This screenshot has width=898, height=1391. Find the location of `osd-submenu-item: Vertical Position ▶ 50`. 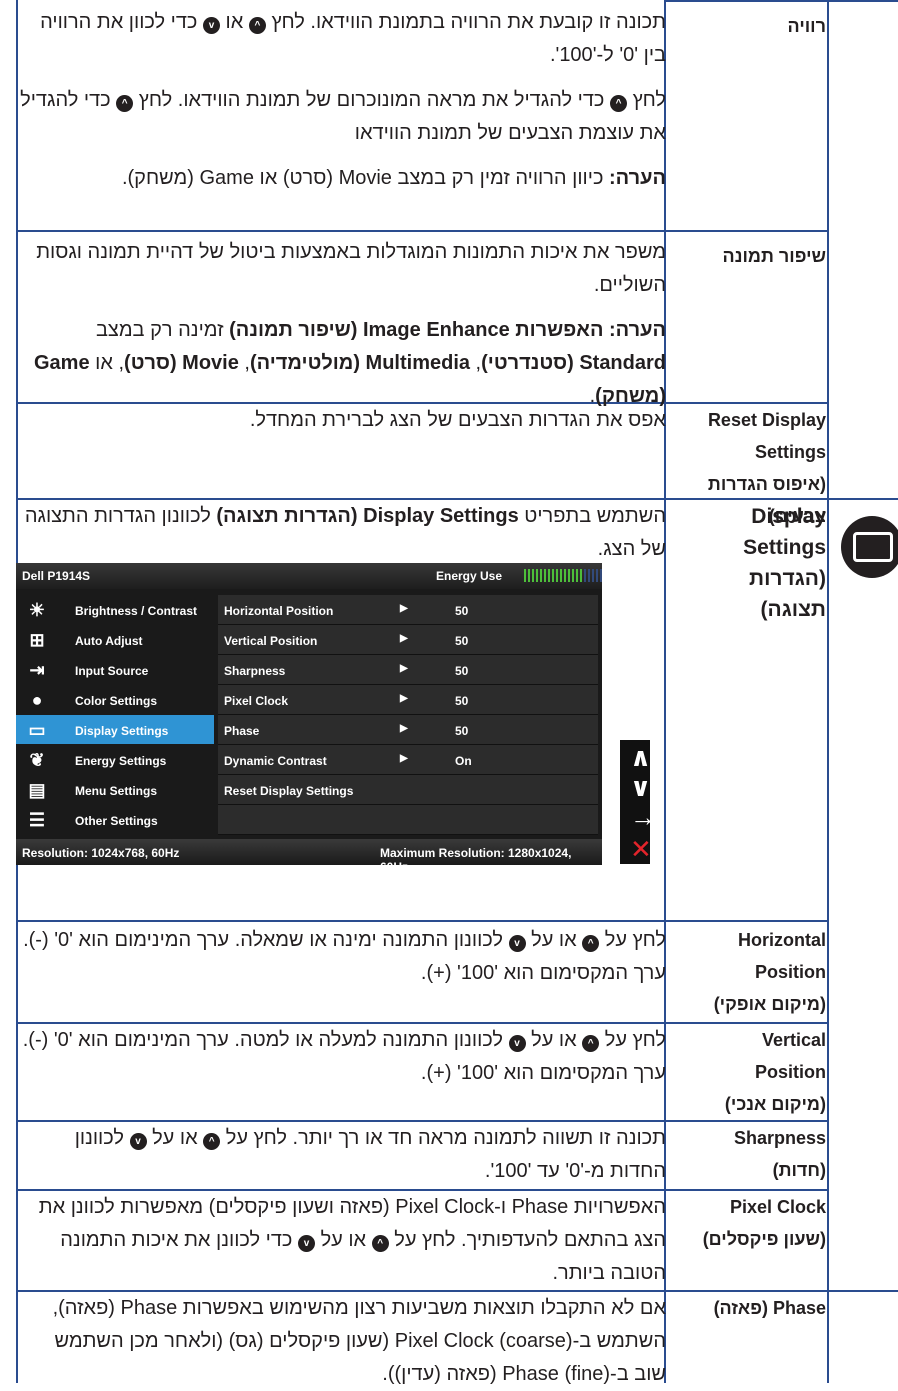

osd-submenu-item: Vertical Position ▶ 50 is located at coordinates (408, 640).